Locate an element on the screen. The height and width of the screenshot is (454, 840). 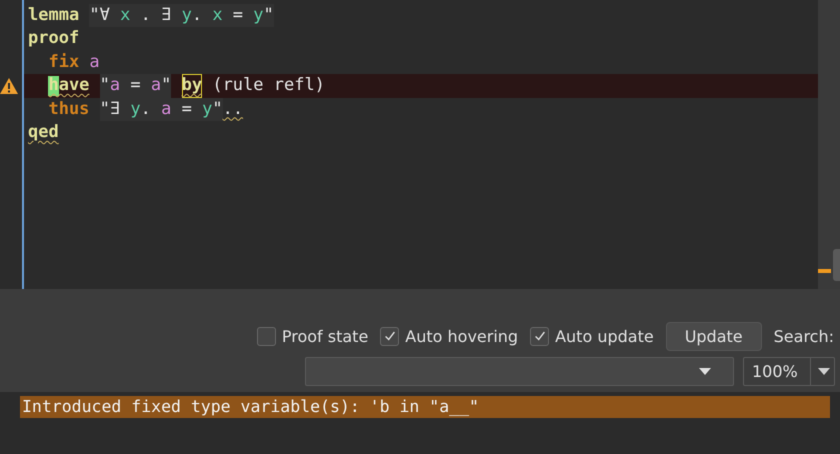
quoted-term: "∃ y. a = y" is located at coordinates (161, 109).